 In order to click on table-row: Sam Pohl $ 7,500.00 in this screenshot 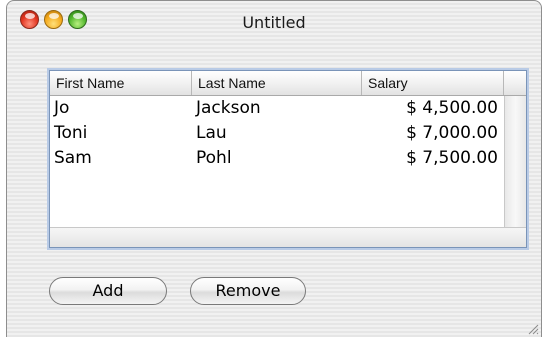, I will do `click(277, 158)`.